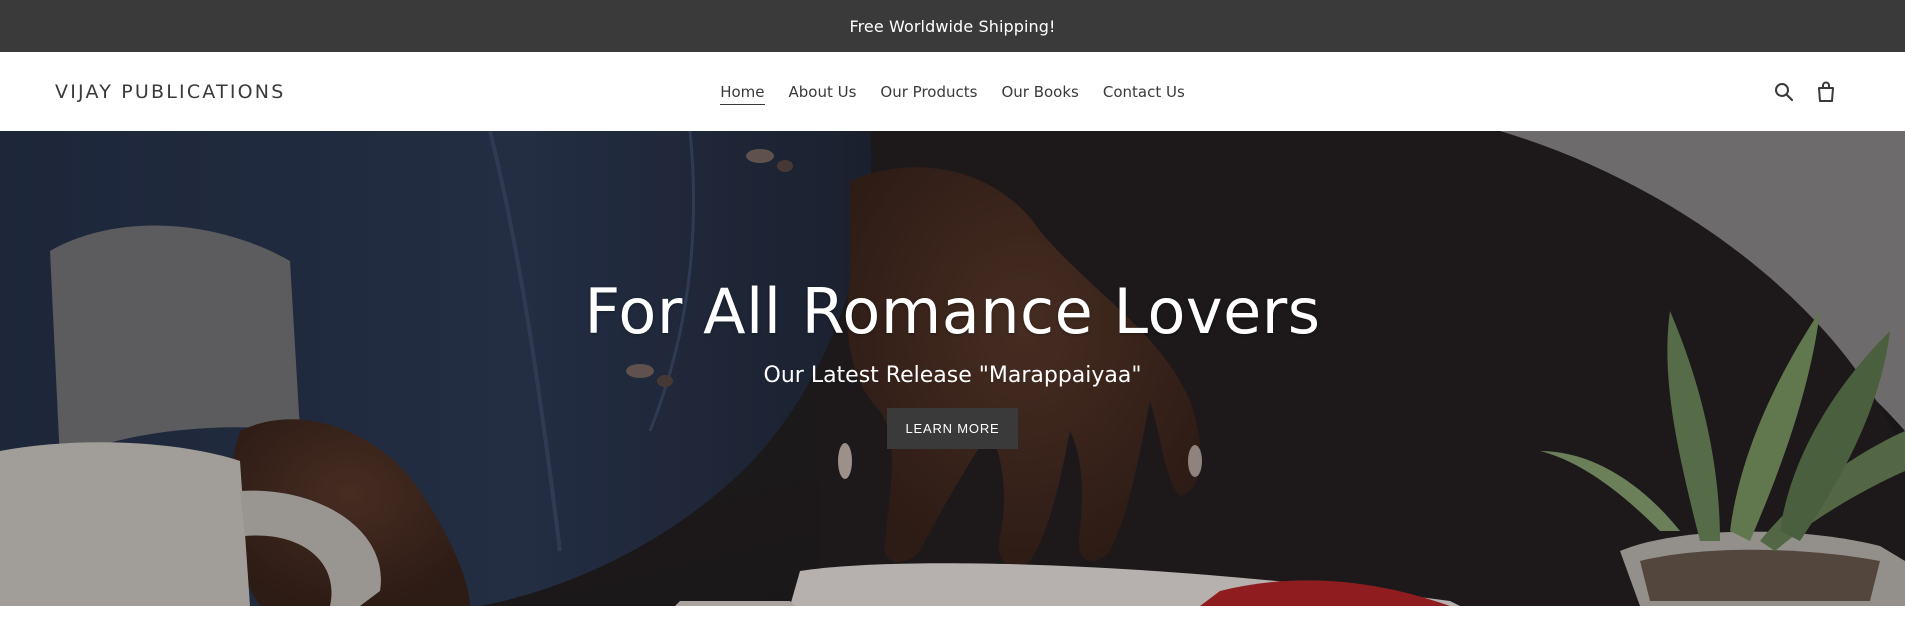 The height and width of the screenshot is (644, 1905). I want to click on nav-item-home: Home, so click(742, 92).